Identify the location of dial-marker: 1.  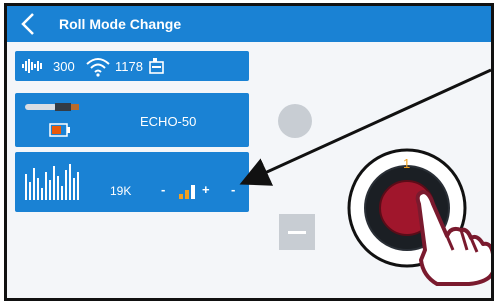
(406, 163).